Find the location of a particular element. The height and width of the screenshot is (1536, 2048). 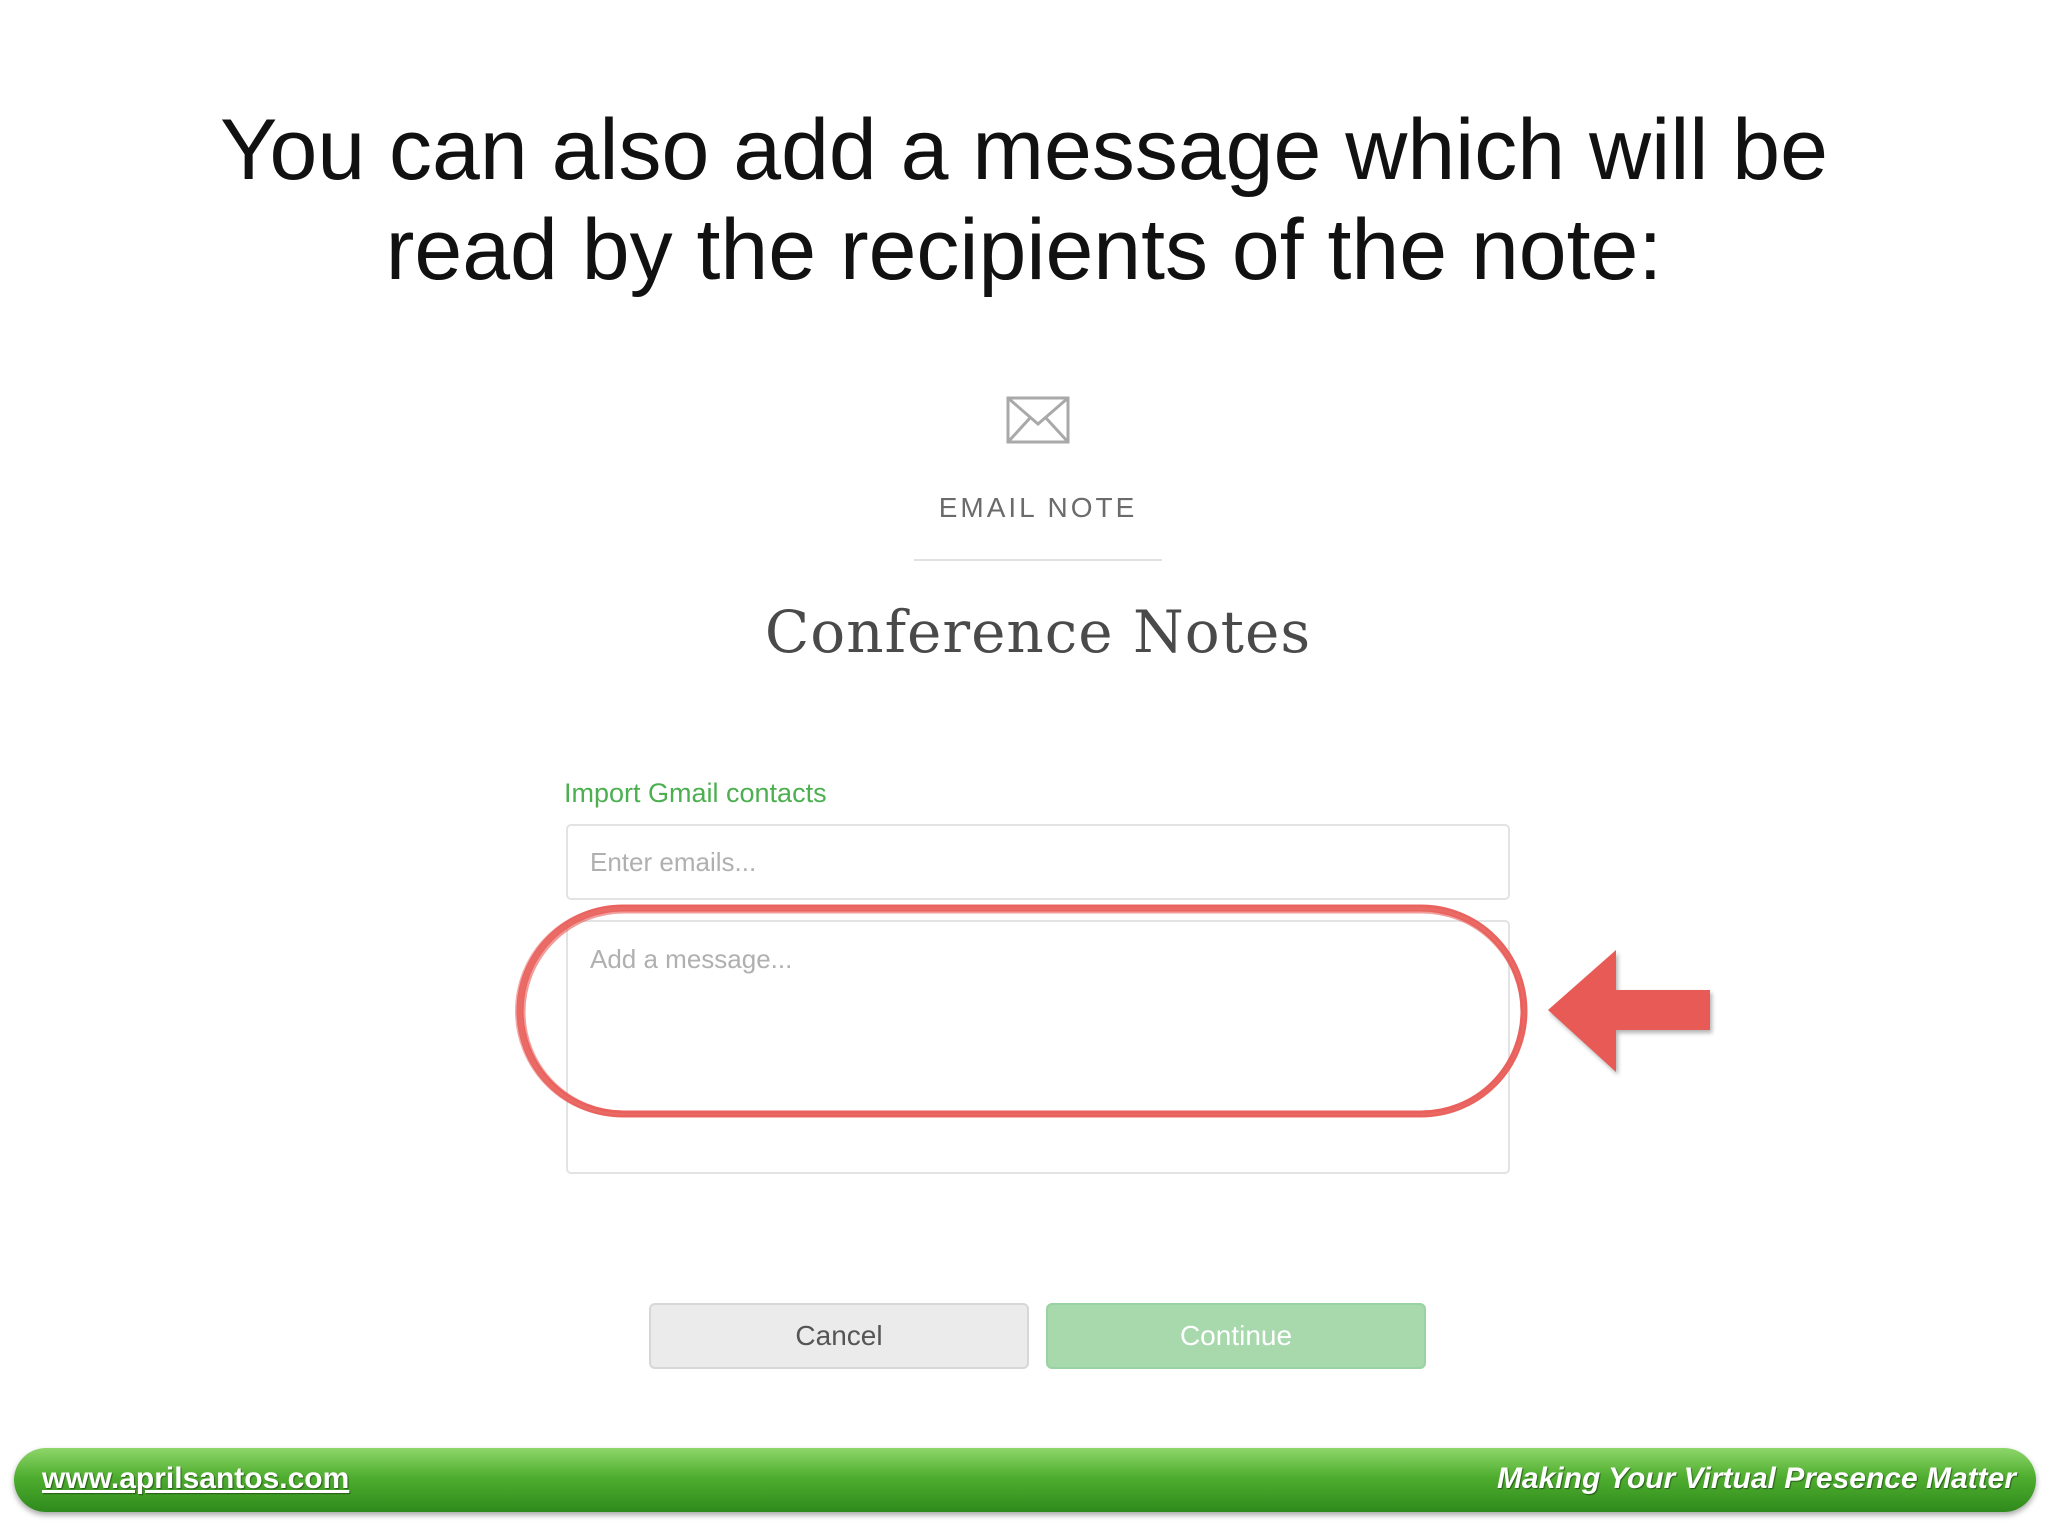

message-input is located at coordinates (1038, 1047).